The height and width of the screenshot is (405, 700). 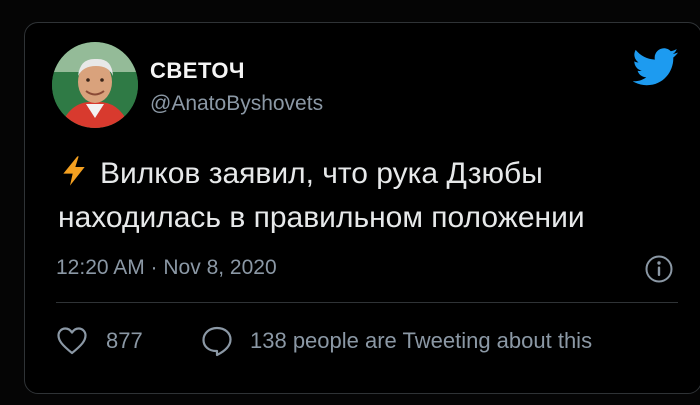 What do you see at coordinates (656, 67) in the screenshot?
I see `twitter-bird-icon` at bounding box center [656, 67].